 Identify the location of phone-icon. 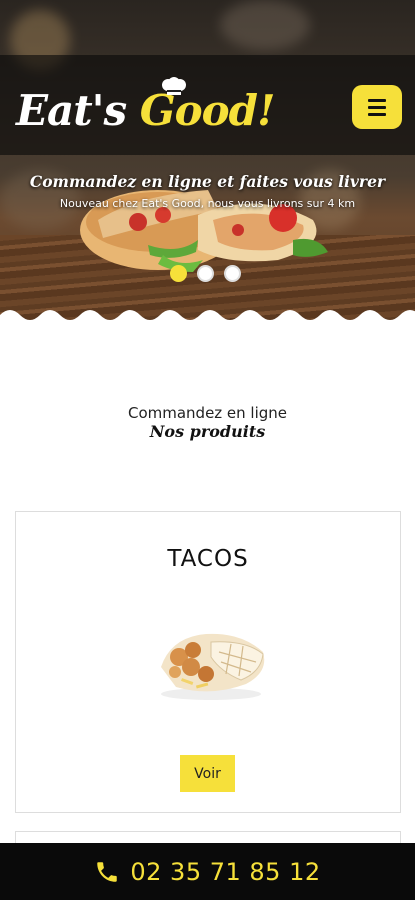
(107, 871).